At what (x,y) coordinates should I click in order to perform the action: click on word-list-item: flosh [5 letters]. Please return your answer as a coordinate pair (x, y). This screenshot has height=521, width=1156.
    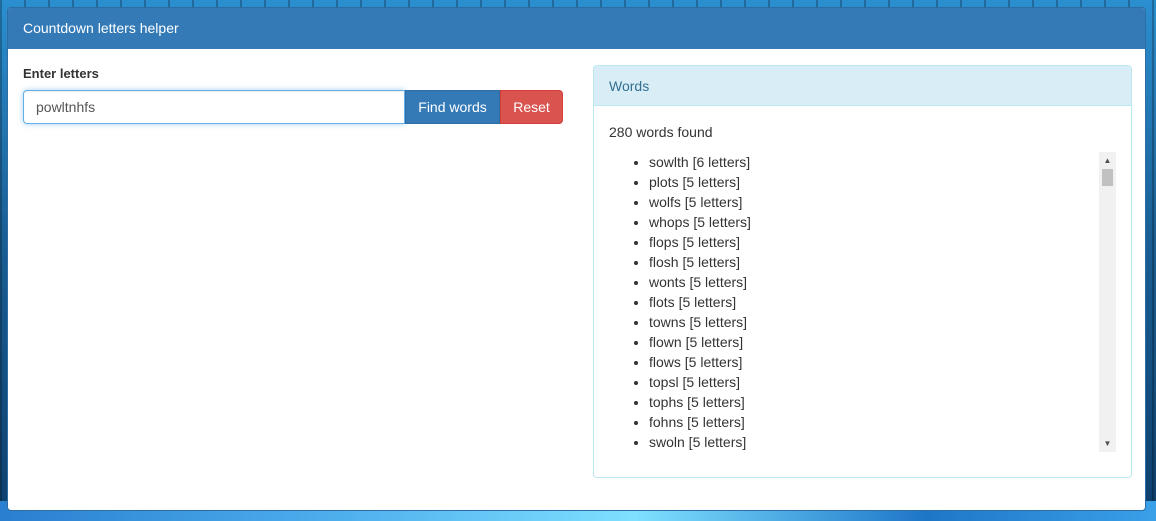
    Looking at the image, I should click on (873, 262).